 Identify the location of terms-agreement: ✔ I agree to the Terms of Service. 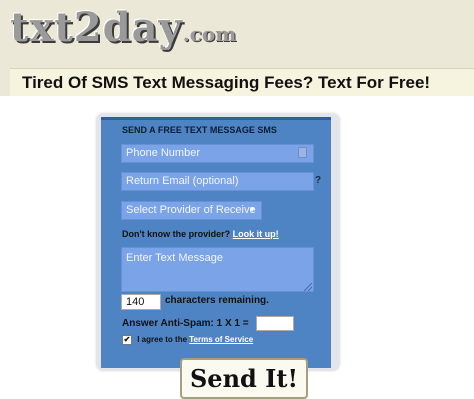
(187, 340).